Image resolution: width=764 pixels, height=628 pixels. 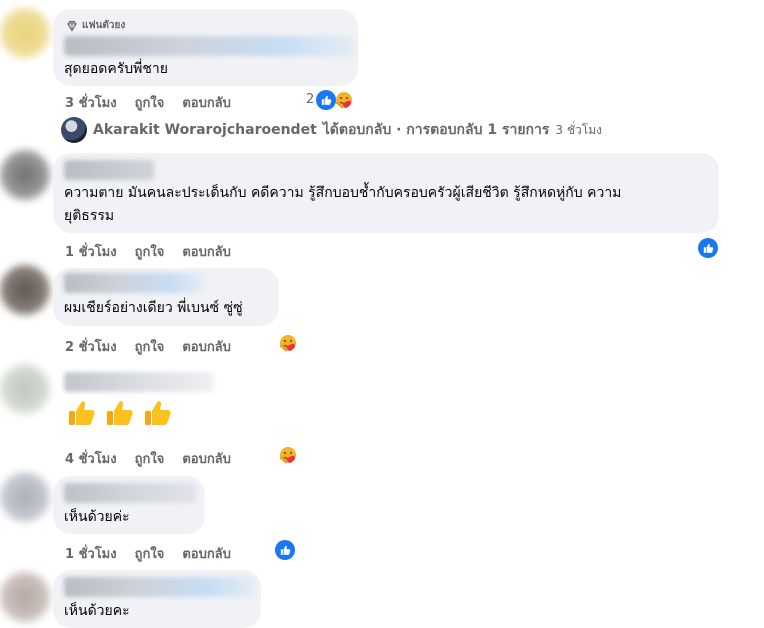 I want to click on emoji-comment, so click(x=120, y=413).